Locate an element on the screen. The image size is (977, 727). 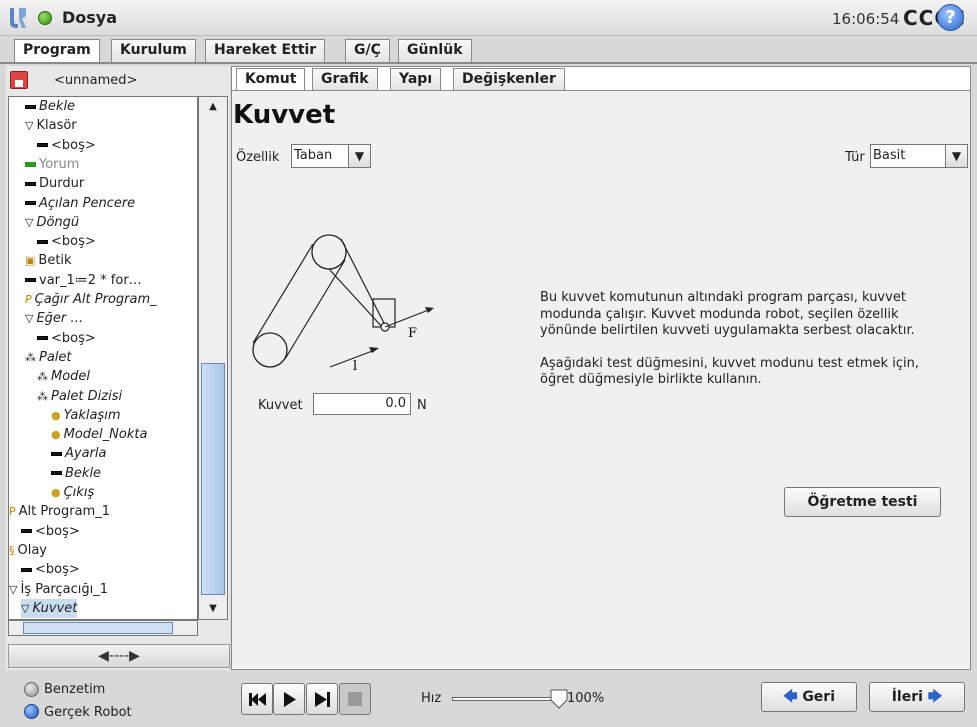
status-running-icon is located at coordinates (45, 18).